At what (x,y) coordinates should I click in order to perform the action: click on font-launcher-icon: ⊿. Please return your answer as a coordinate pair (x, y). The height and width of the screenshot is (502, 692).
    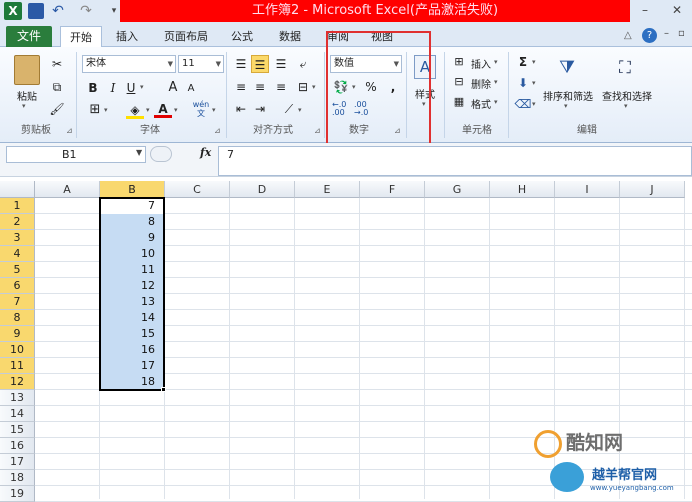
    Looking at the image, I should click on (217, 130).